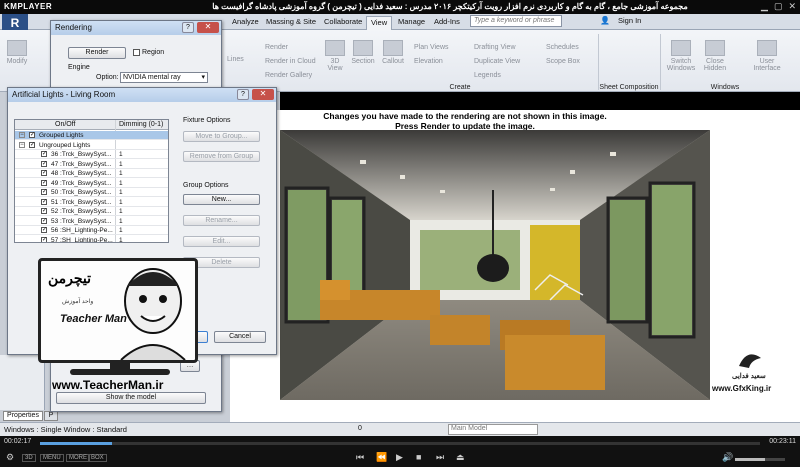 This screenshot has height=467, width=800. What do you see at coordinates (343, 23) in the screenshot?
I see `tab-collaborate: Collaborate` at bounding box center [343, 23].